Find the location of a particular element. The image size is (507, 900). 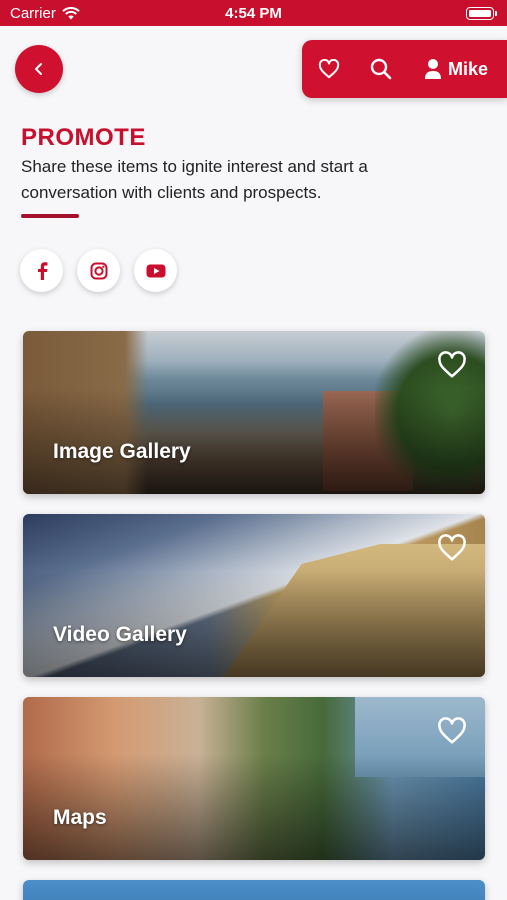

back-button is located at coordinates (39, 69).